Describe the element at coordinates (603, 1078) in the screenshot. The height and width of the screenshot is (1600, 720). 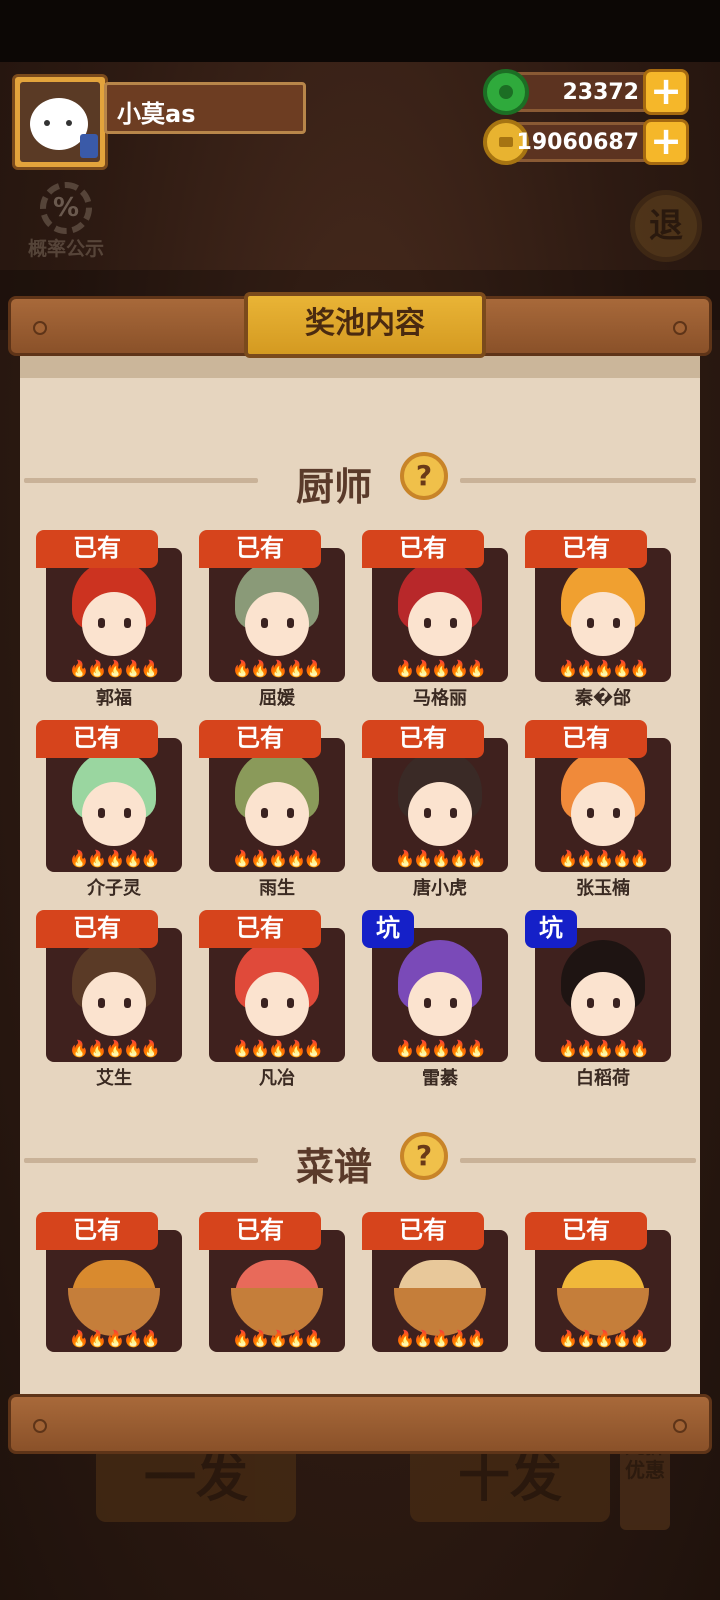
I see `chef-name: 白稻荷` at that location.